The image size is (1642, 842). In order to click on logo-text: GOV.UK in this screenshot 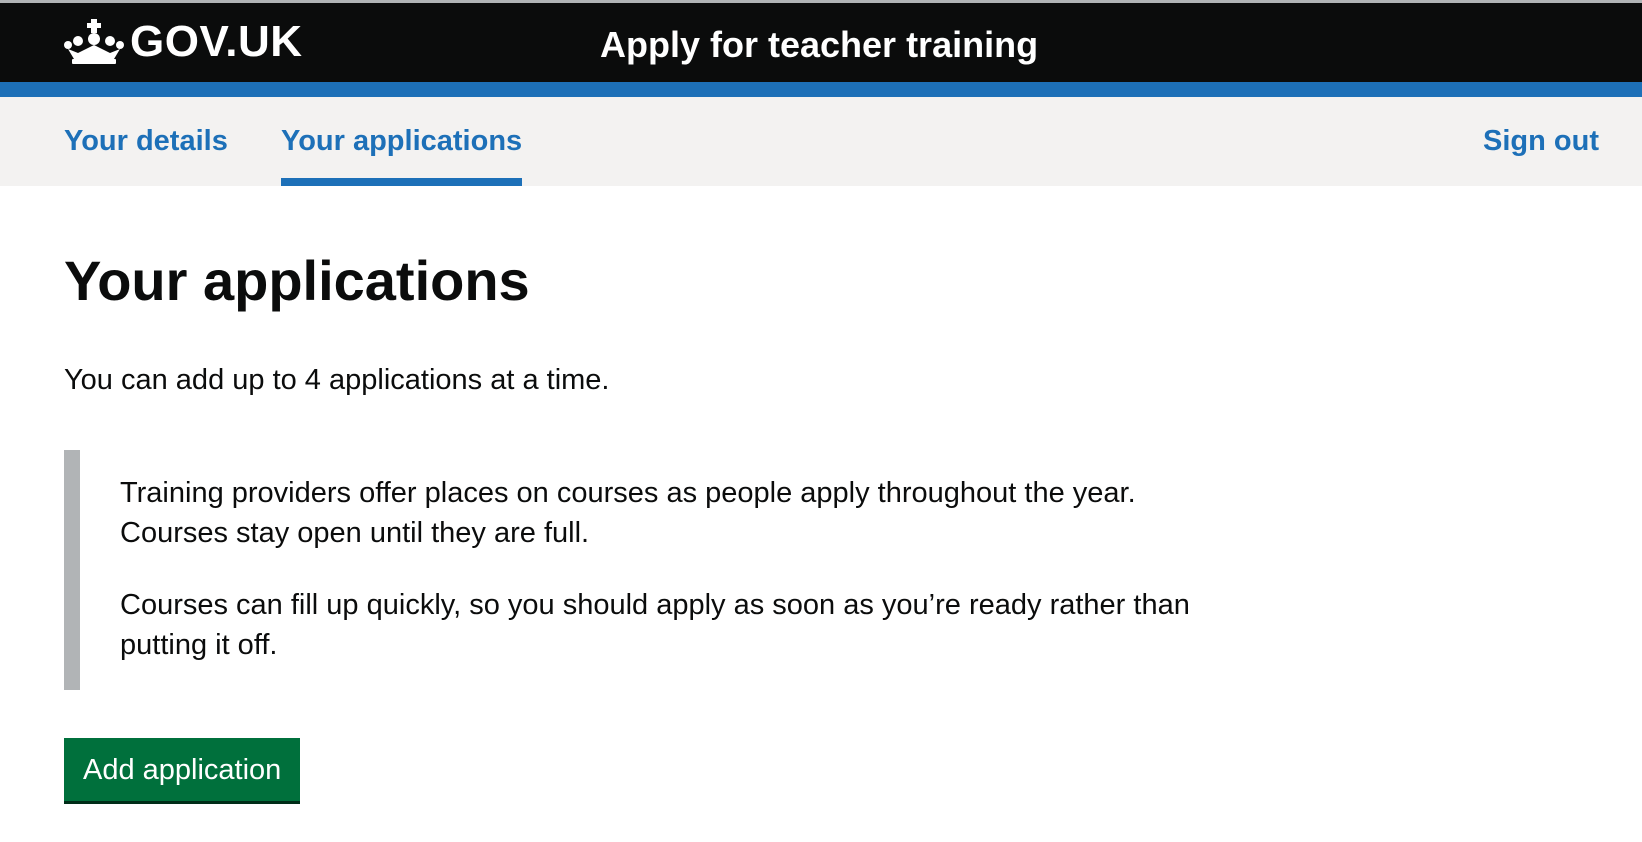, I will do `click(216, 41)`.